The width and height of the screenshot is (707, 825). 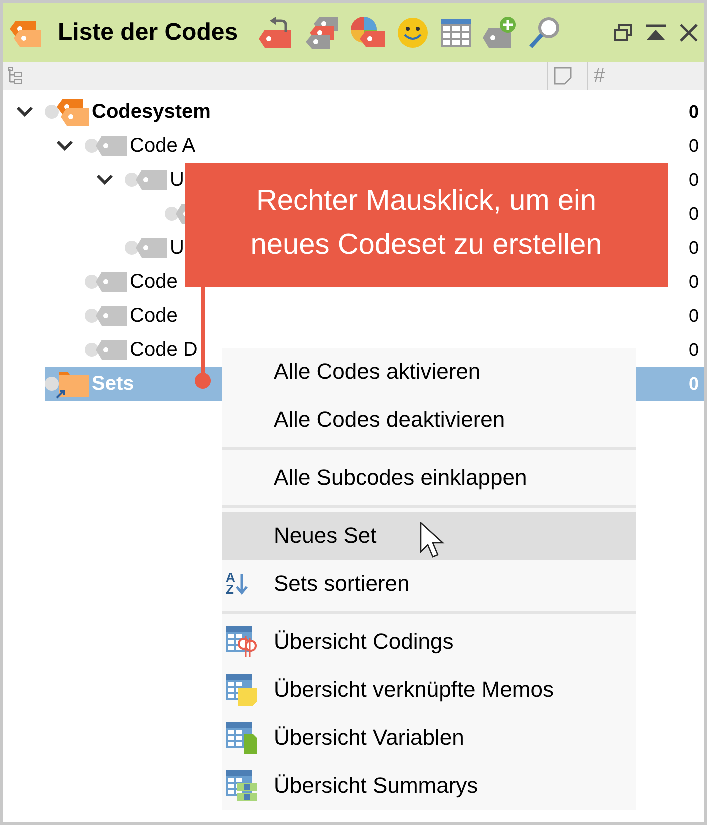 What do you see at coordinates (148, 32) in the screenshot?
I see `window-title: Liste der Codes` at bounding box center [148, 32].